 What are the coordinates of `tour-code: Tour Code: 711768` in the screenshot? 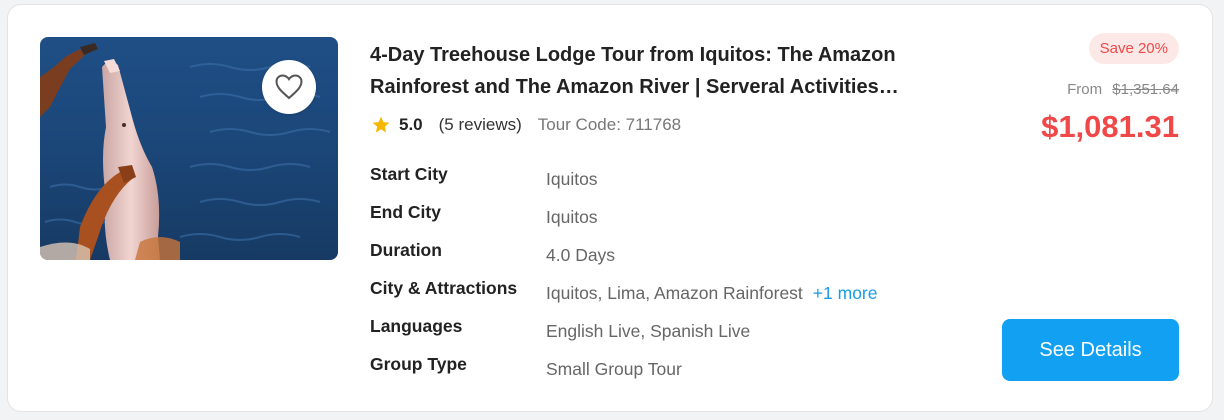 It's located at (609, 124).